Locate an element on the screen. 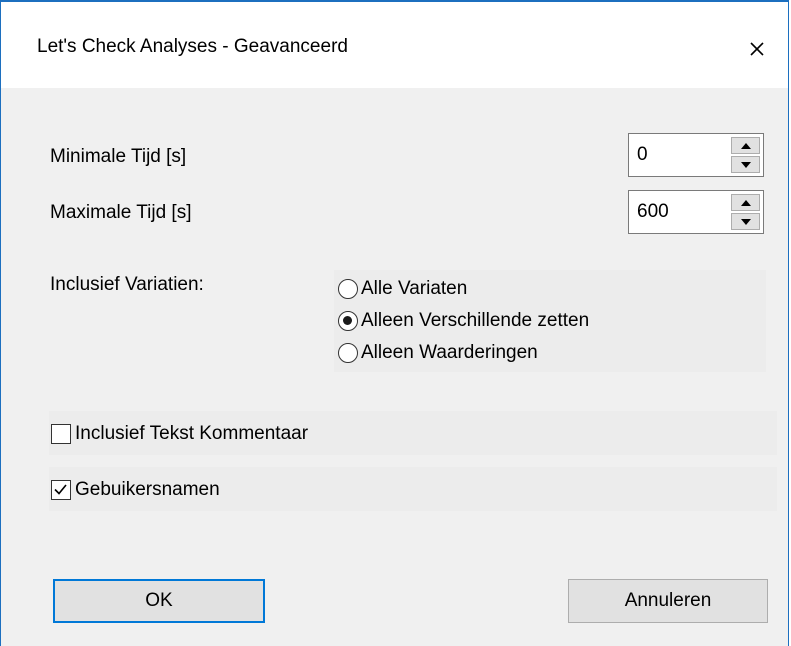  radio-alleen-verschillende-zetten: Alleen Verschillende zetten is located at coordinates (463, 321).